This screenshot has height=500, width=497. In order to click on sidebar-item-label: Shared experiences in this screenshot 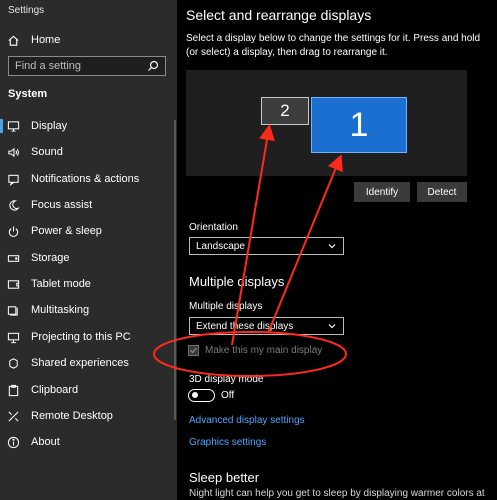, I will do `click(80, 363)`.